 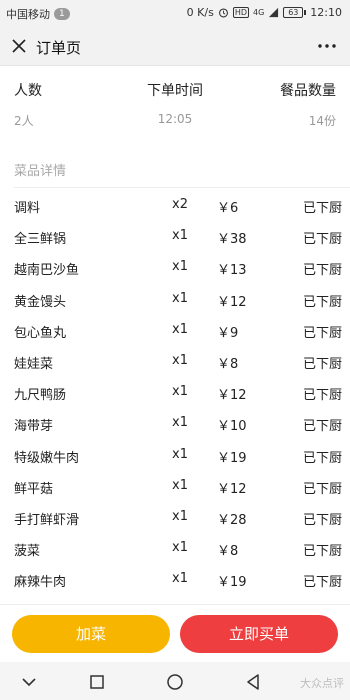 I want to click on network-speed: 0 K/s, so click(x=200, y=12).